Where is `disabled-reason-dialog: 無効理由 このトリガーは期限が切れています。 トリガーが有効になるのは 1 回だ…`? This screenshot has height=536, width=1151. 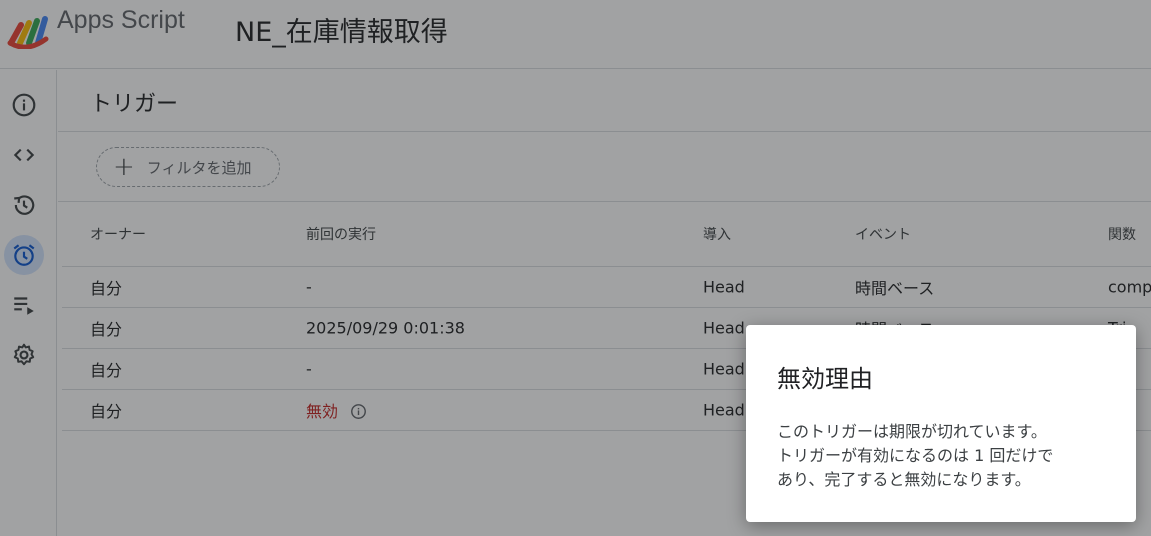 disabled-reason-dialog: 無効理由 このトリガーは期限が切れています。 トリガーが有効になるのは 1 回だ… is located at coordinates (941, 423).